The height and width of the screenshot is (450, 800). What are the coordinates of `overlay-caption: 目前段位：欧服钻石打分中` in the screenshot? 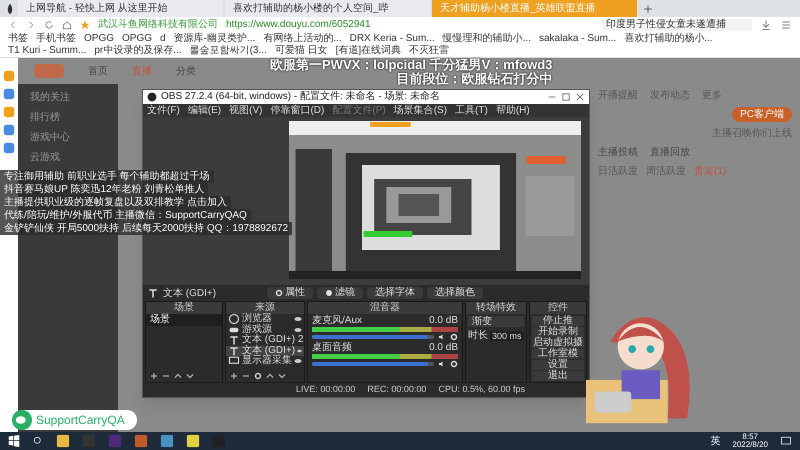 It's located at (474, 79).